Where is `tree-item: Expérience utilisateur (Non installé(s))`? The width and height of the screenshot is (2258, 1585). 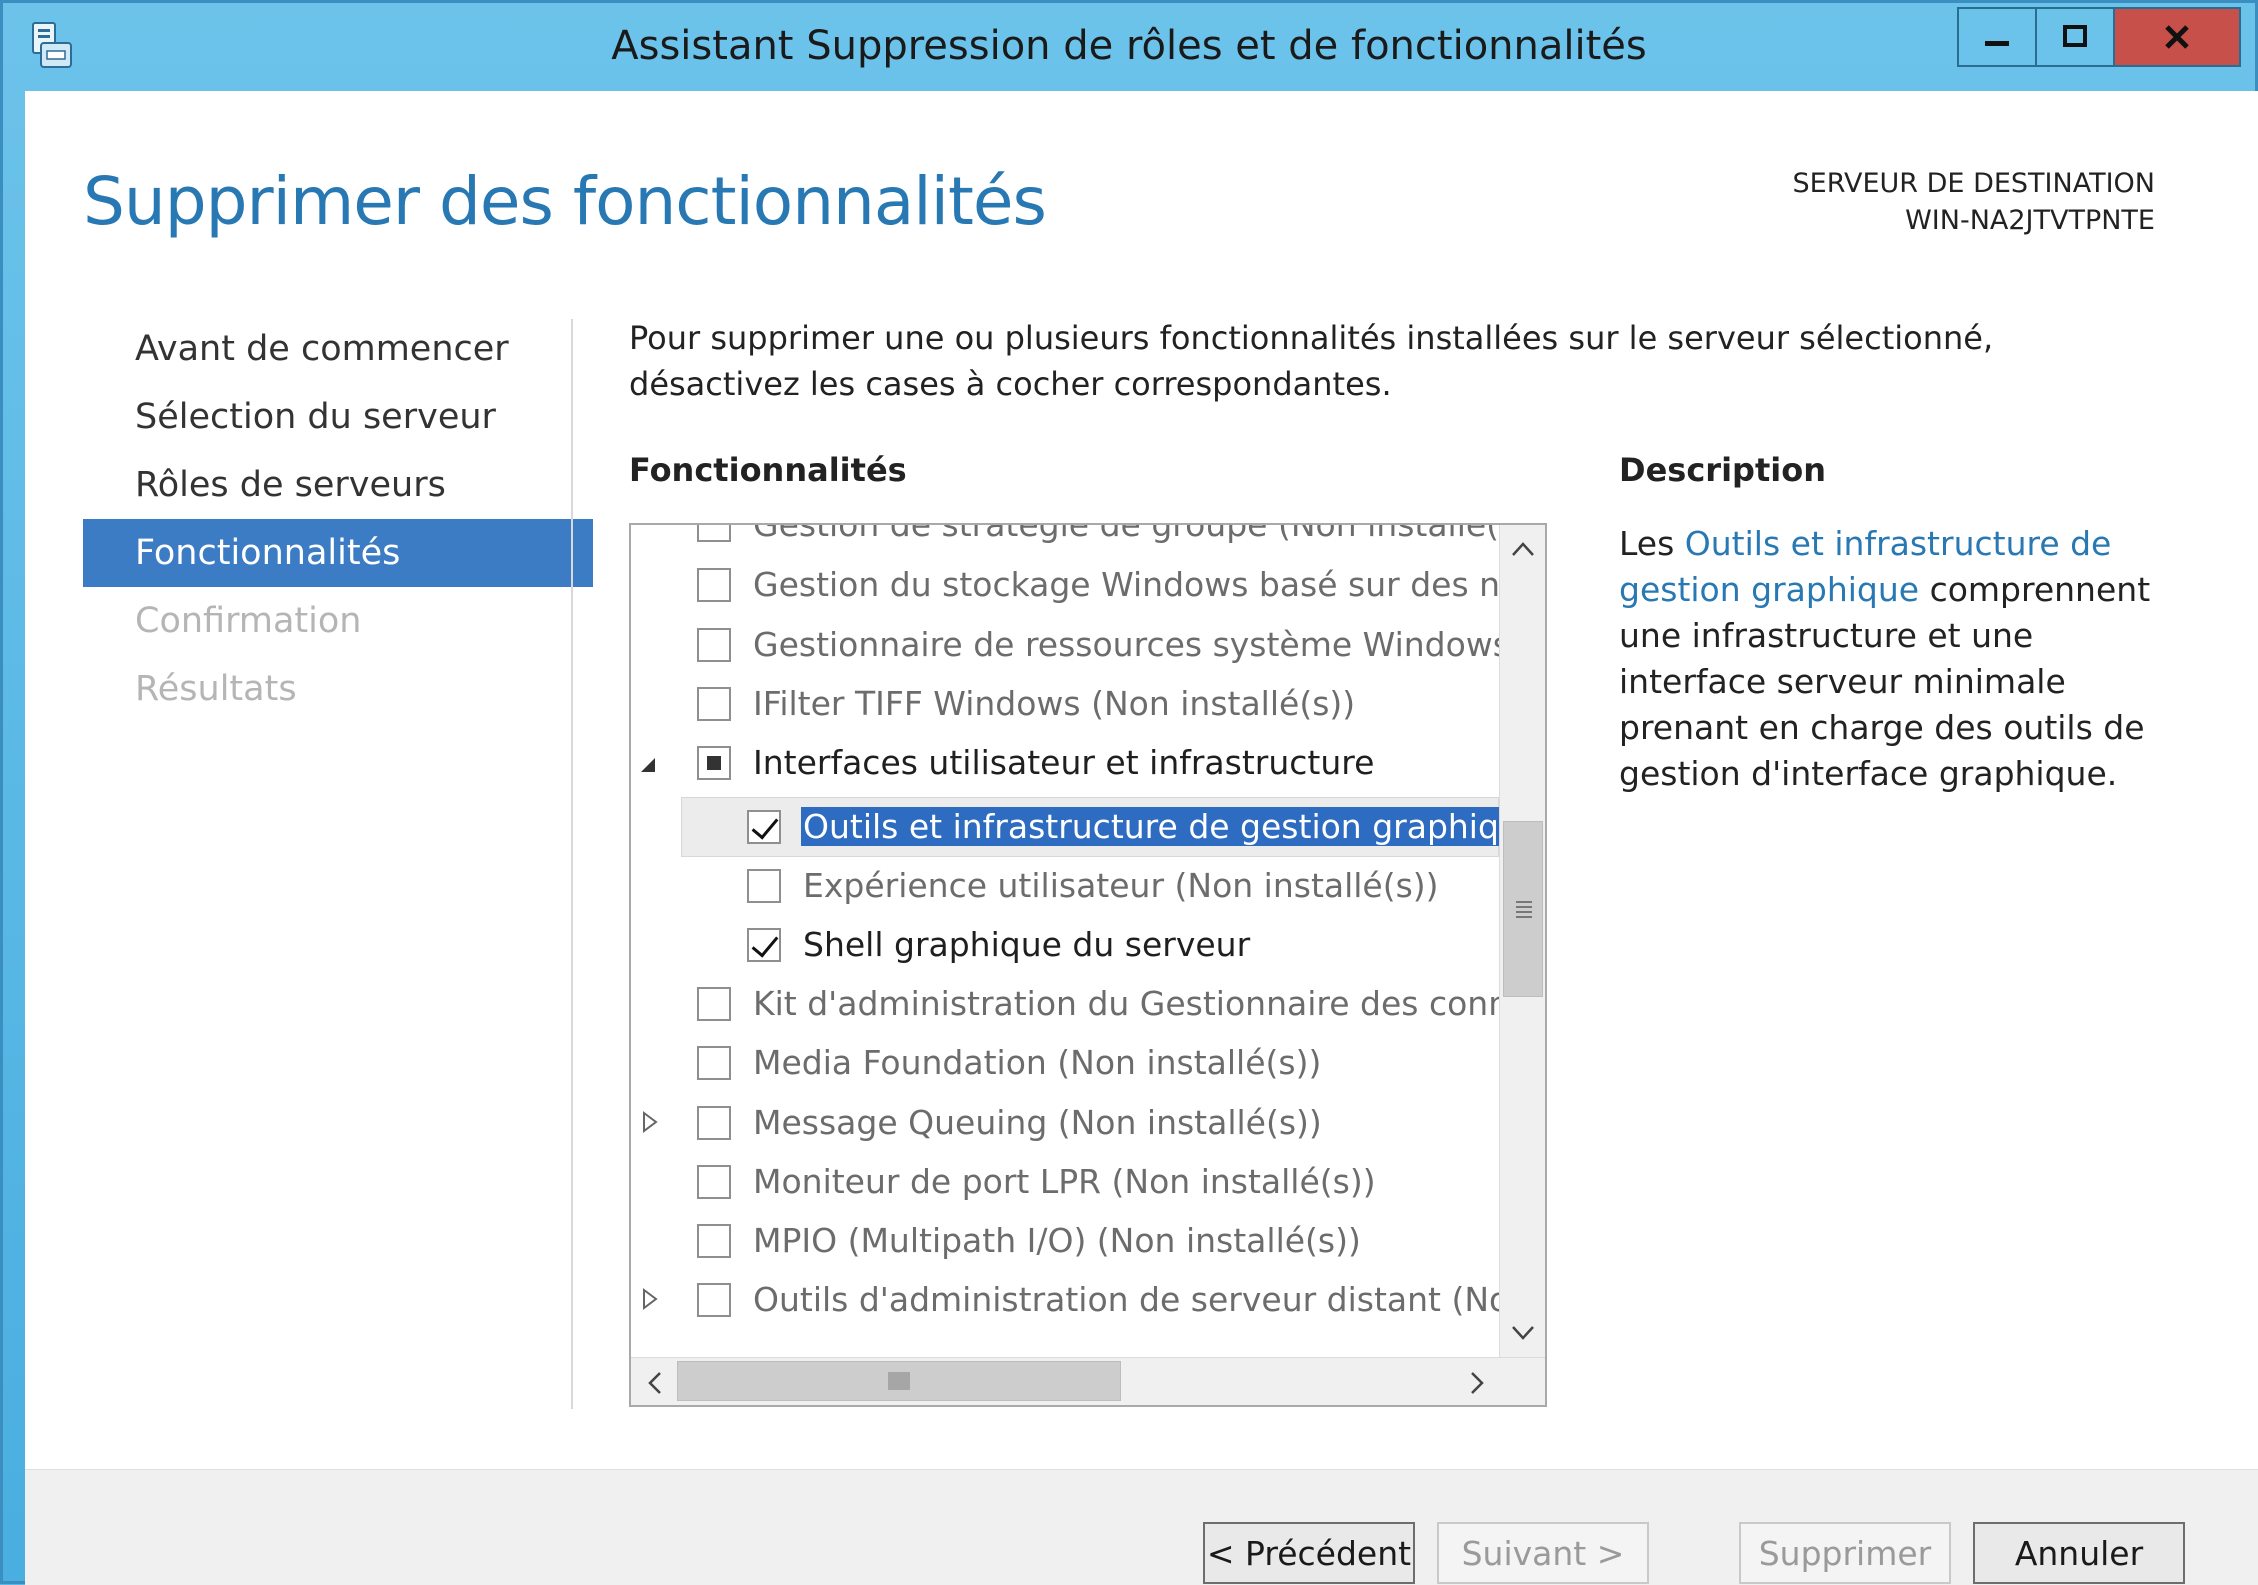
tree-item: Expérience utilisateur (Non installé(s)) is located at coordinates (1065, 885).